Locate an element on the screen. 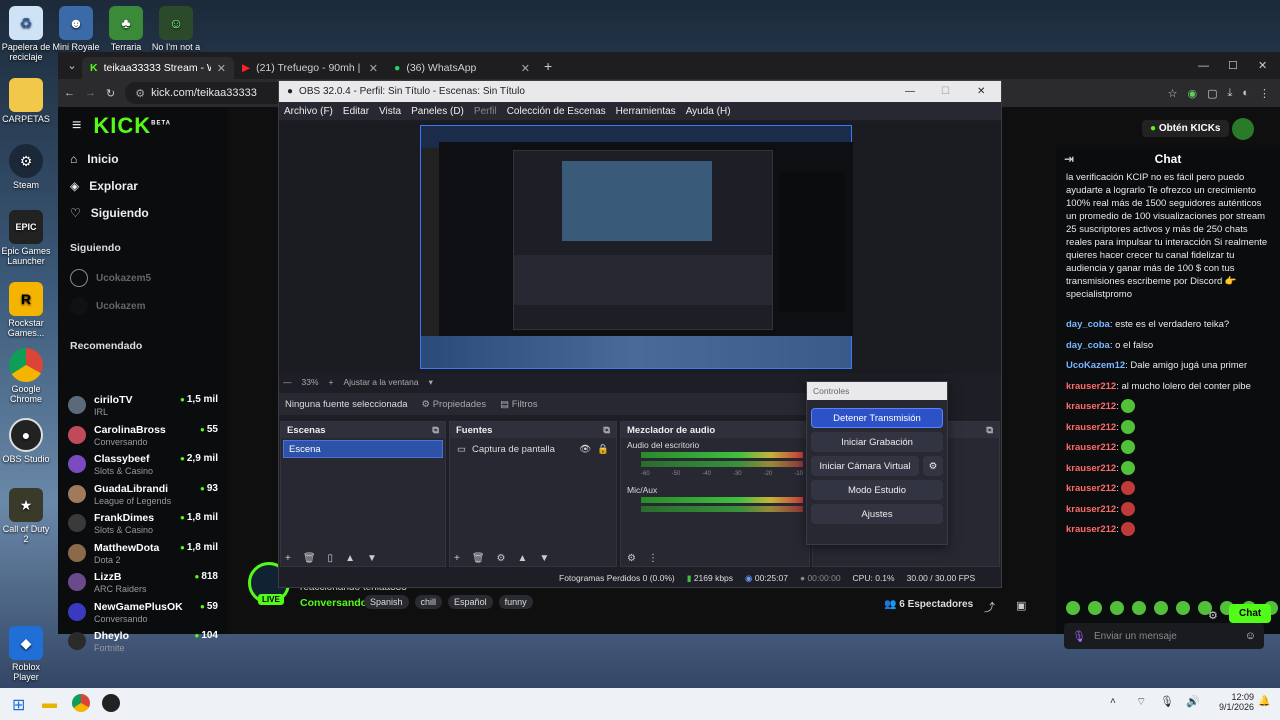 This screenshot has width=1280, height=720. back-icon: ← is located at coordinates (69, 93).